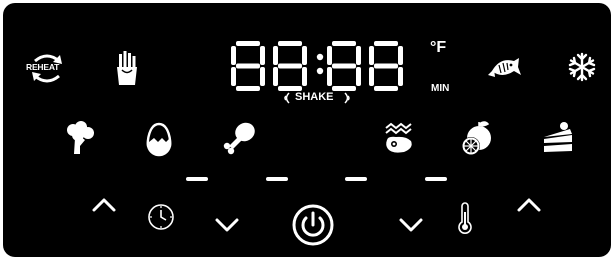  Describe the element at coordinates (440, 88) in the screenshot. I see `time-unit: MIN` at that location.